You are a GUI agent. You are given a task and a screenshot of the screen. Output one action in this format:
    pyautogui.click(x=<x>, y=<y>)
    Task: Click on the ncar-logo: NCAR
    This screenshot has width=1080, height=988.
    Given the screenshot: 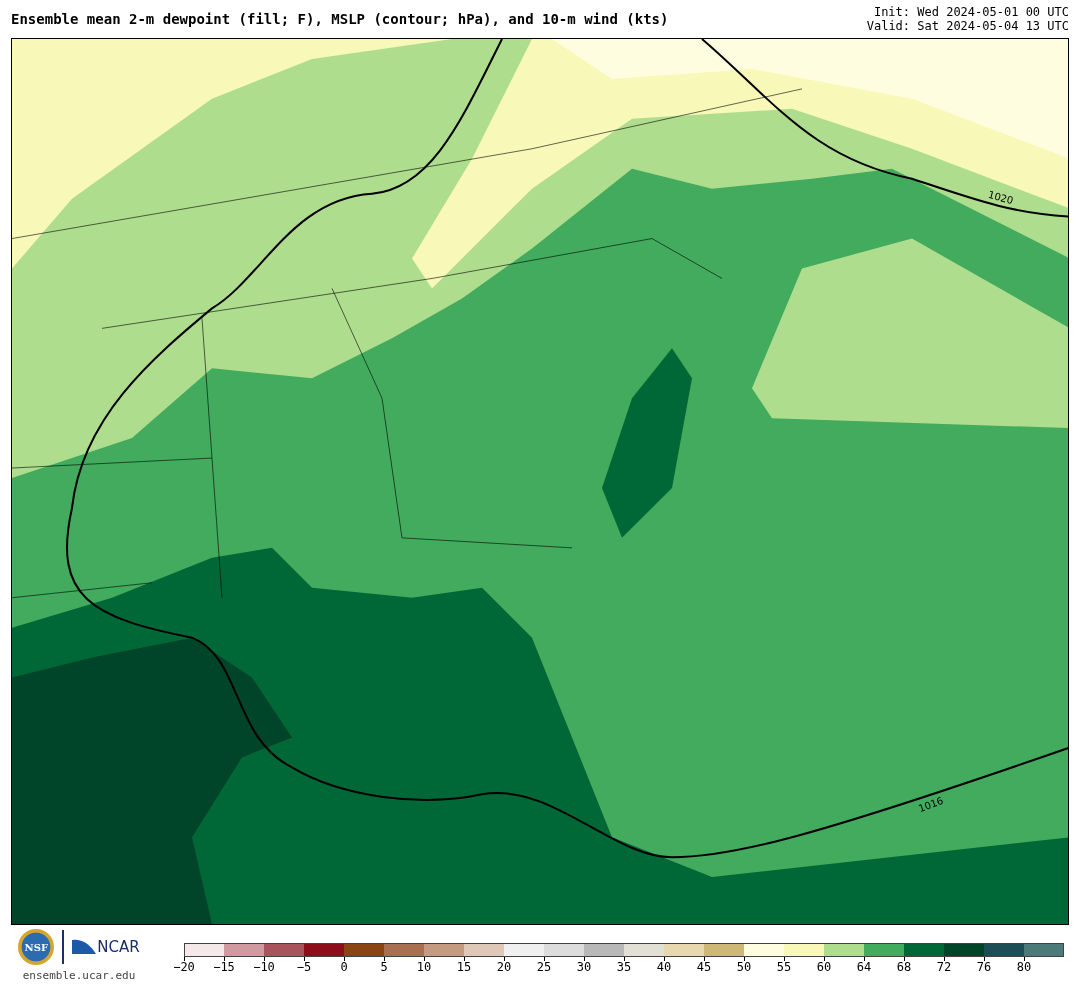 What is the action you would take?
    pyautogui.click(x=118, y=947)
    